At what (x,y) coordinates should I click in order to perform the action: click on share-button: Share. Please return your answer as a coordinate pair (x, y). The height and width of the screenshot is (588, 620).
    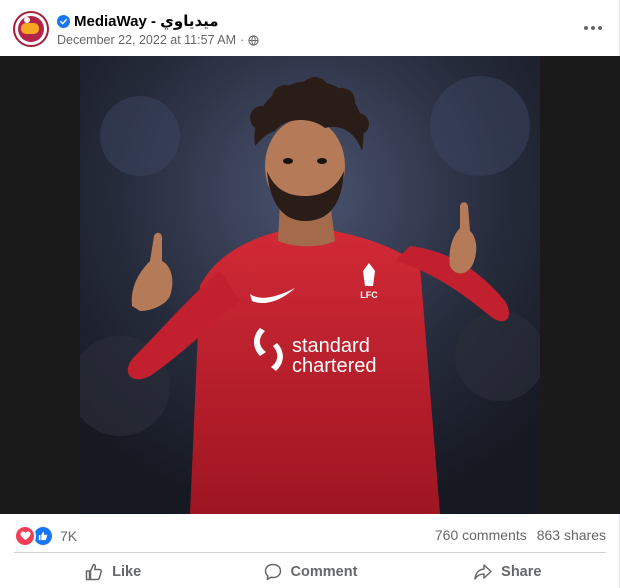
    Looking at the image, I should click on (507, 572).